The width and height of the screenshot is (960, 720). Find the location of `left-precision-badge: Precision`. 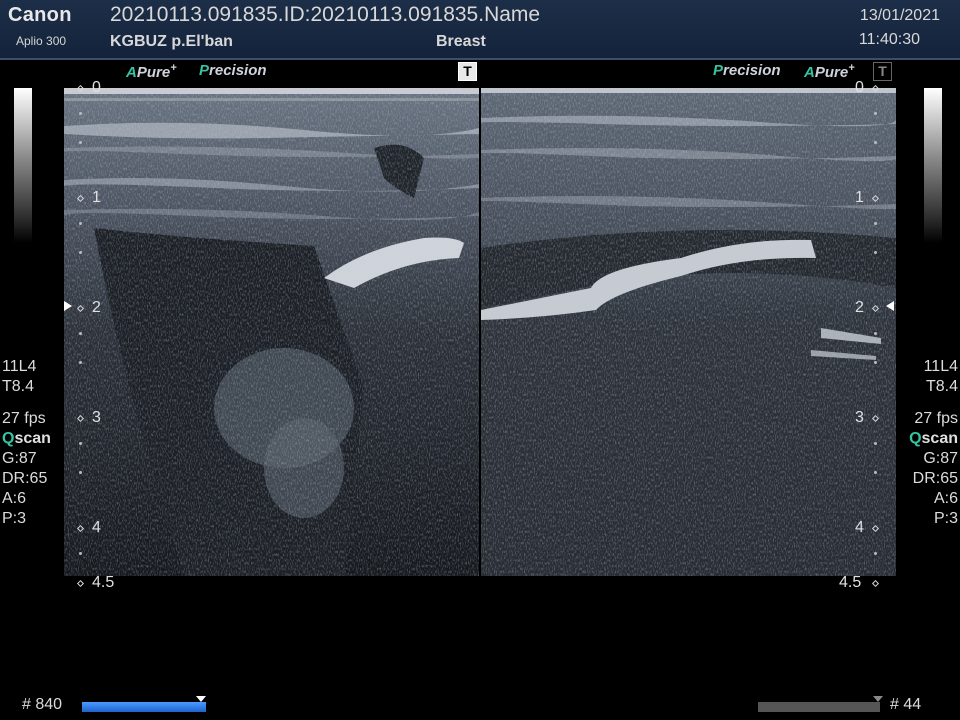

left-precision-badge: Precision is located at coordinates (233, 70).